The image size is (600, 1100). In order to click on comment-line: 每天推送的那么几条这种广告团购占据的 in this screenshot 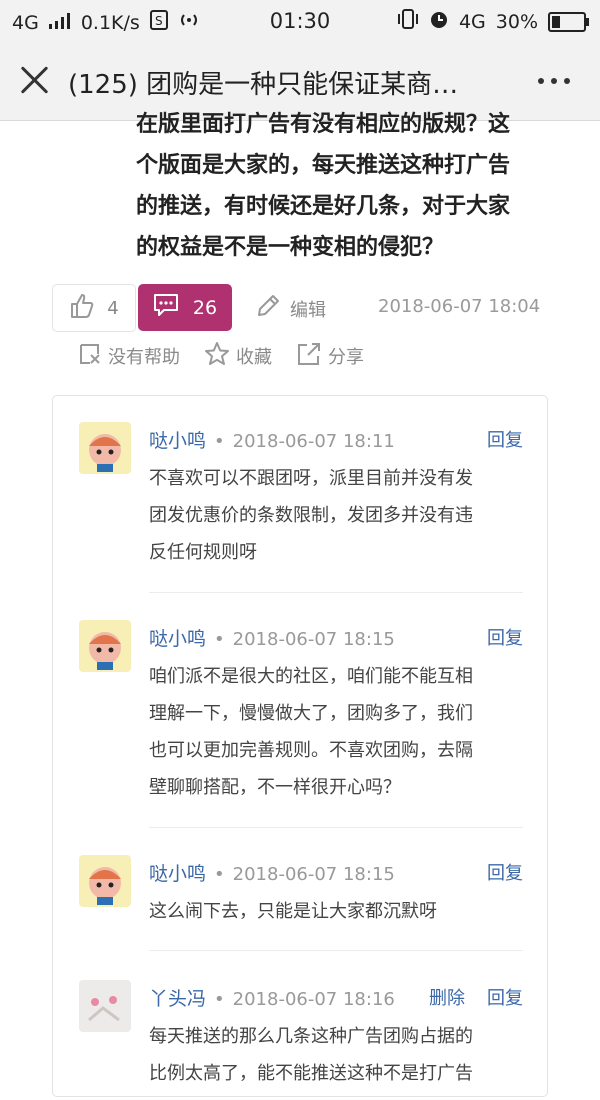, I will do `click(311, 1036)`.